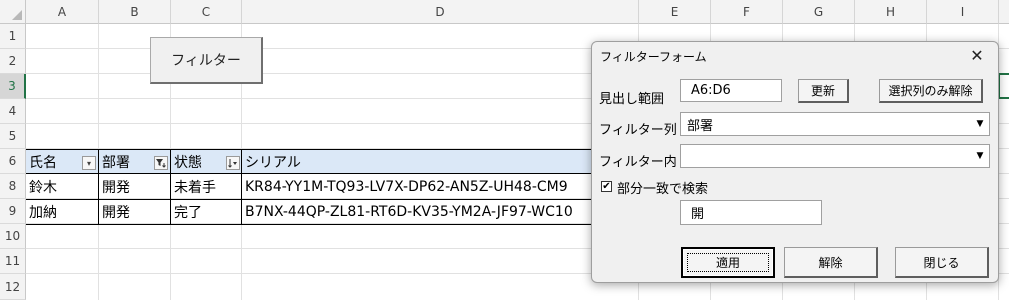 Image resolution: width=1009 pixels, height=300 pixels. Describe the element at coordinates (62, 12) in the screenshot. I see `column-header-a: A` at that location.